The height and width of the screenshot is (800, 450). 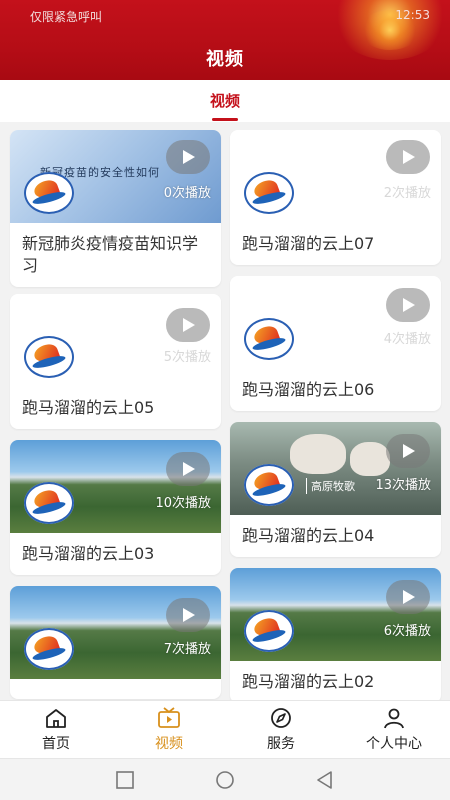 What do you see at coordinates (394, 730) in the screenshot?
I see `nav-profile: 个人中心` at bounding box center [394, 730].